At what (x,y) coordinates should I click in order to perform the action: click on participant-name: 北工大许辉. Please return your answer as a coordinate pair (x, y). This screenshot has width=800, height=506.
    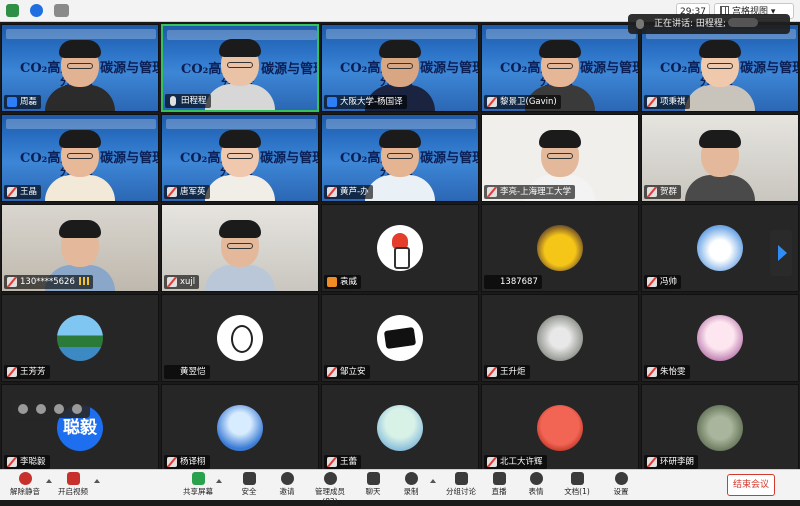
    Looking at the image, I should click on (521, 462).